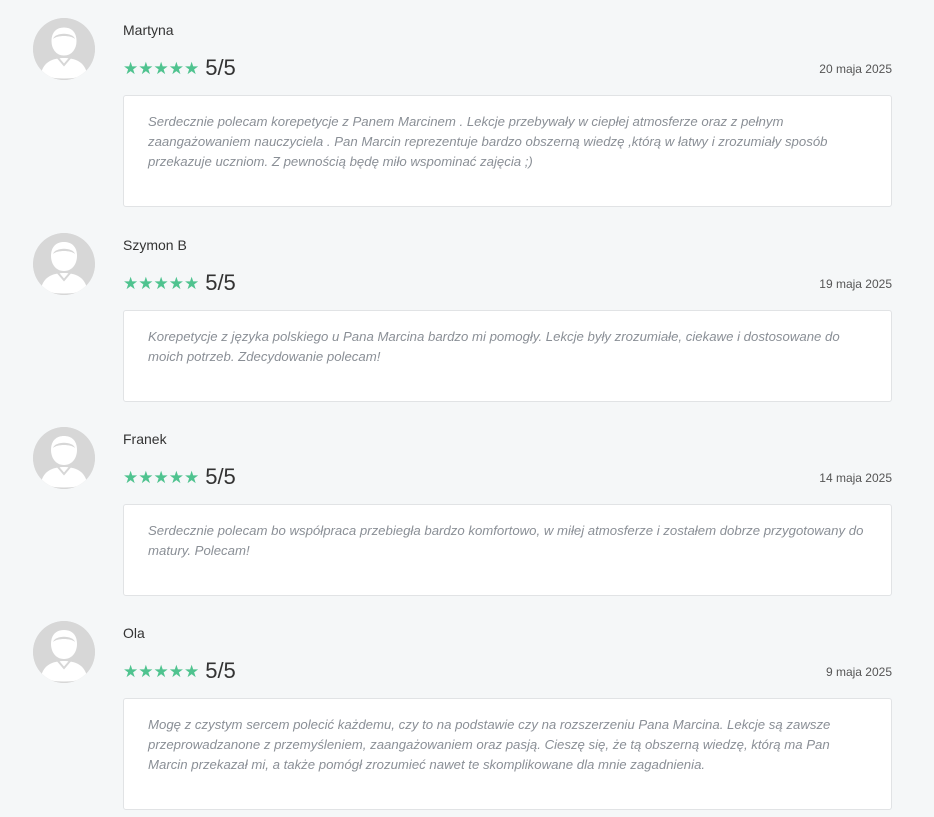  What do you see at coordinates (855, 478) in the screenshot?
I see `review-date: 14 maja 2025` at bounding box center [855, 478].